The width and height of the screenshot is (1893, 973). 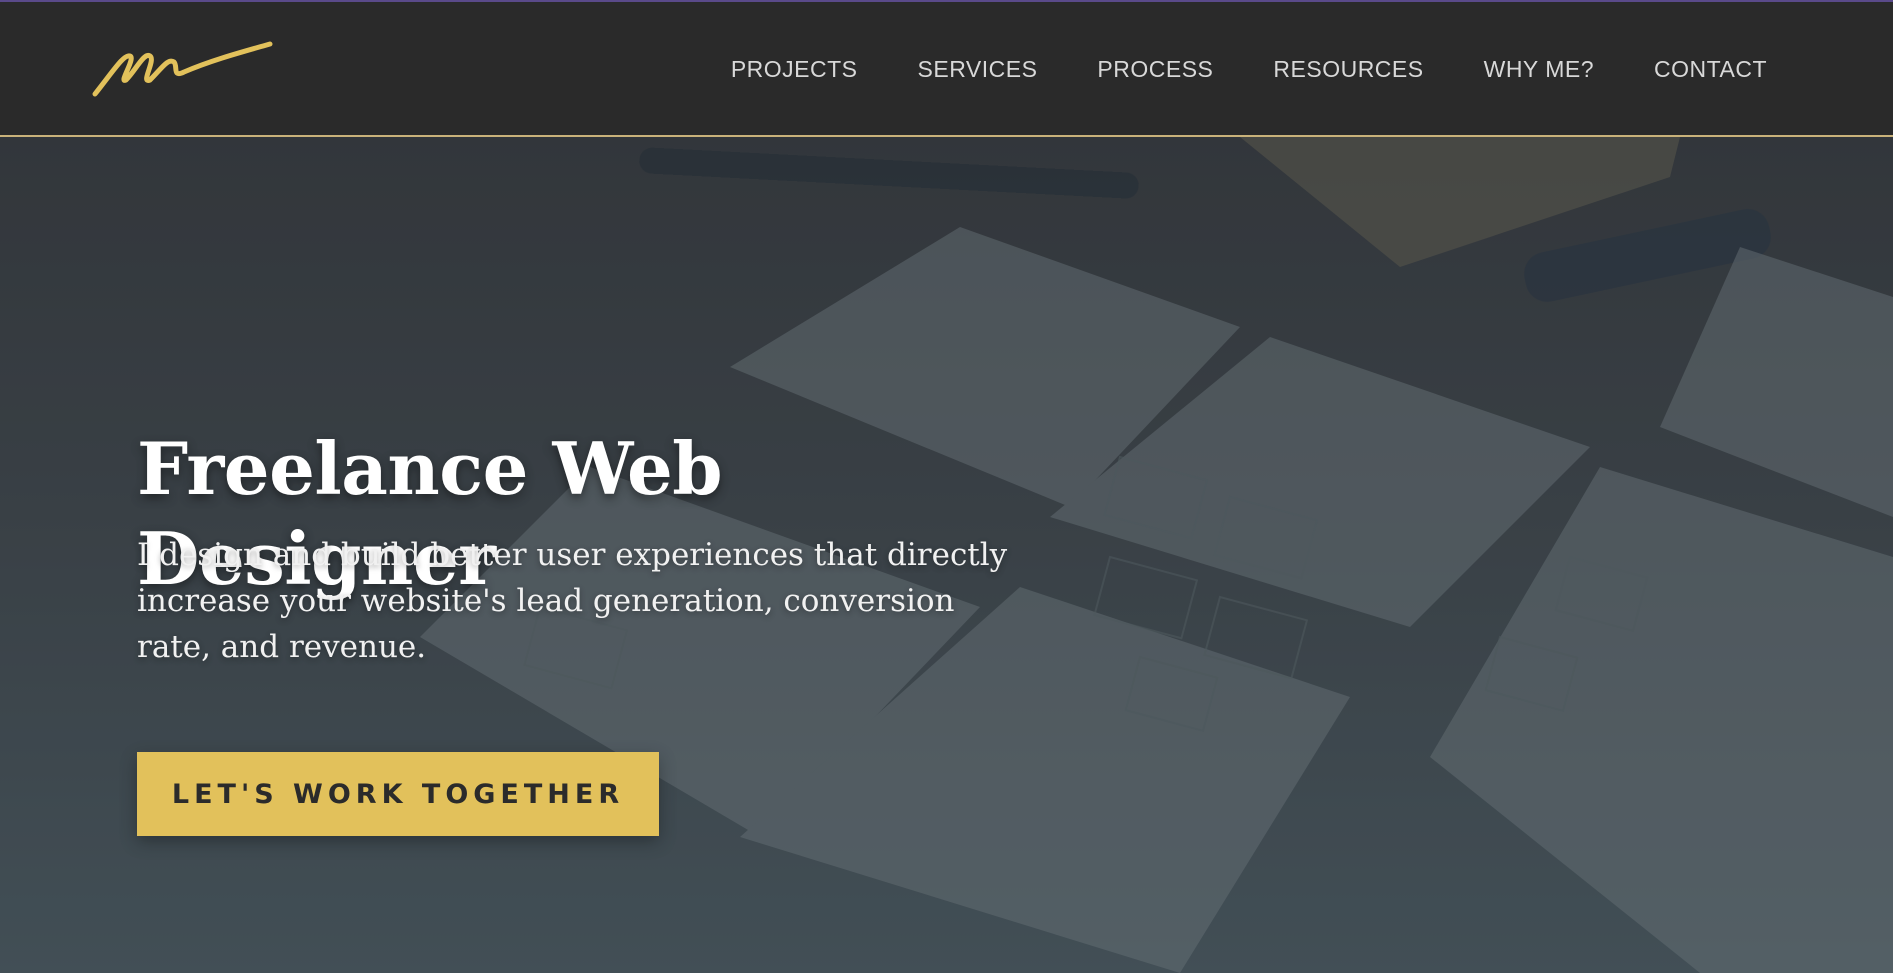 I want to click on nav-process: PROCESS, so click(x=1155, y=69).